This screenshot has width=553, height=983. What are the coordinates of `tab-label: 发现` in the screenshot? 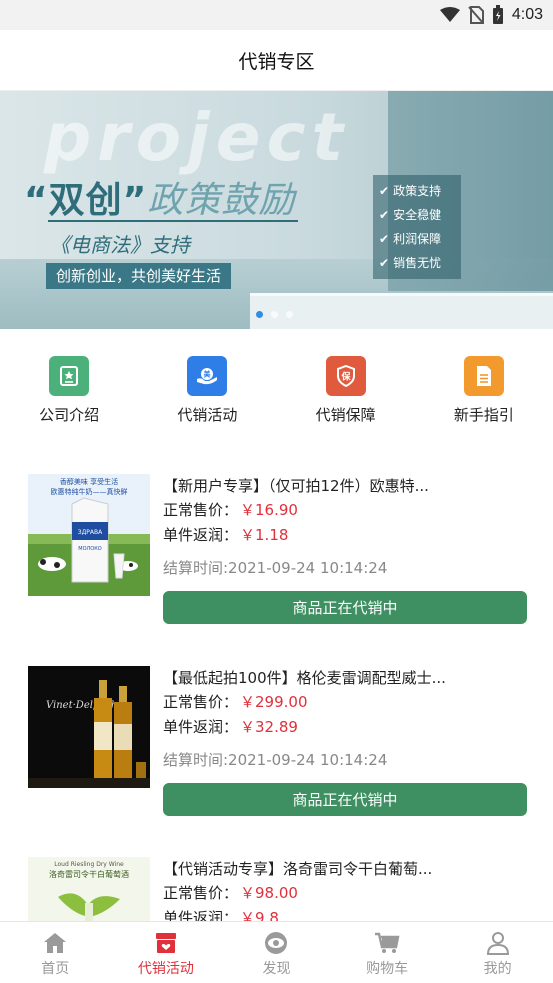 It's located at (276, 969).